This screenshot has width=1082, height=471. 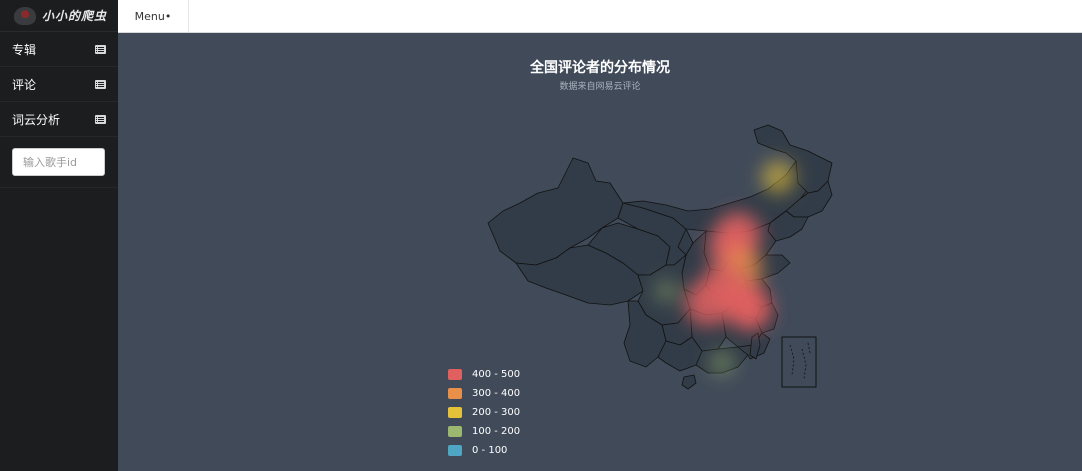 What do you see at coordinates (496, 412) in the screenshot?
I see `legend-label: 200 - 300` at bounding box center [496, 412].